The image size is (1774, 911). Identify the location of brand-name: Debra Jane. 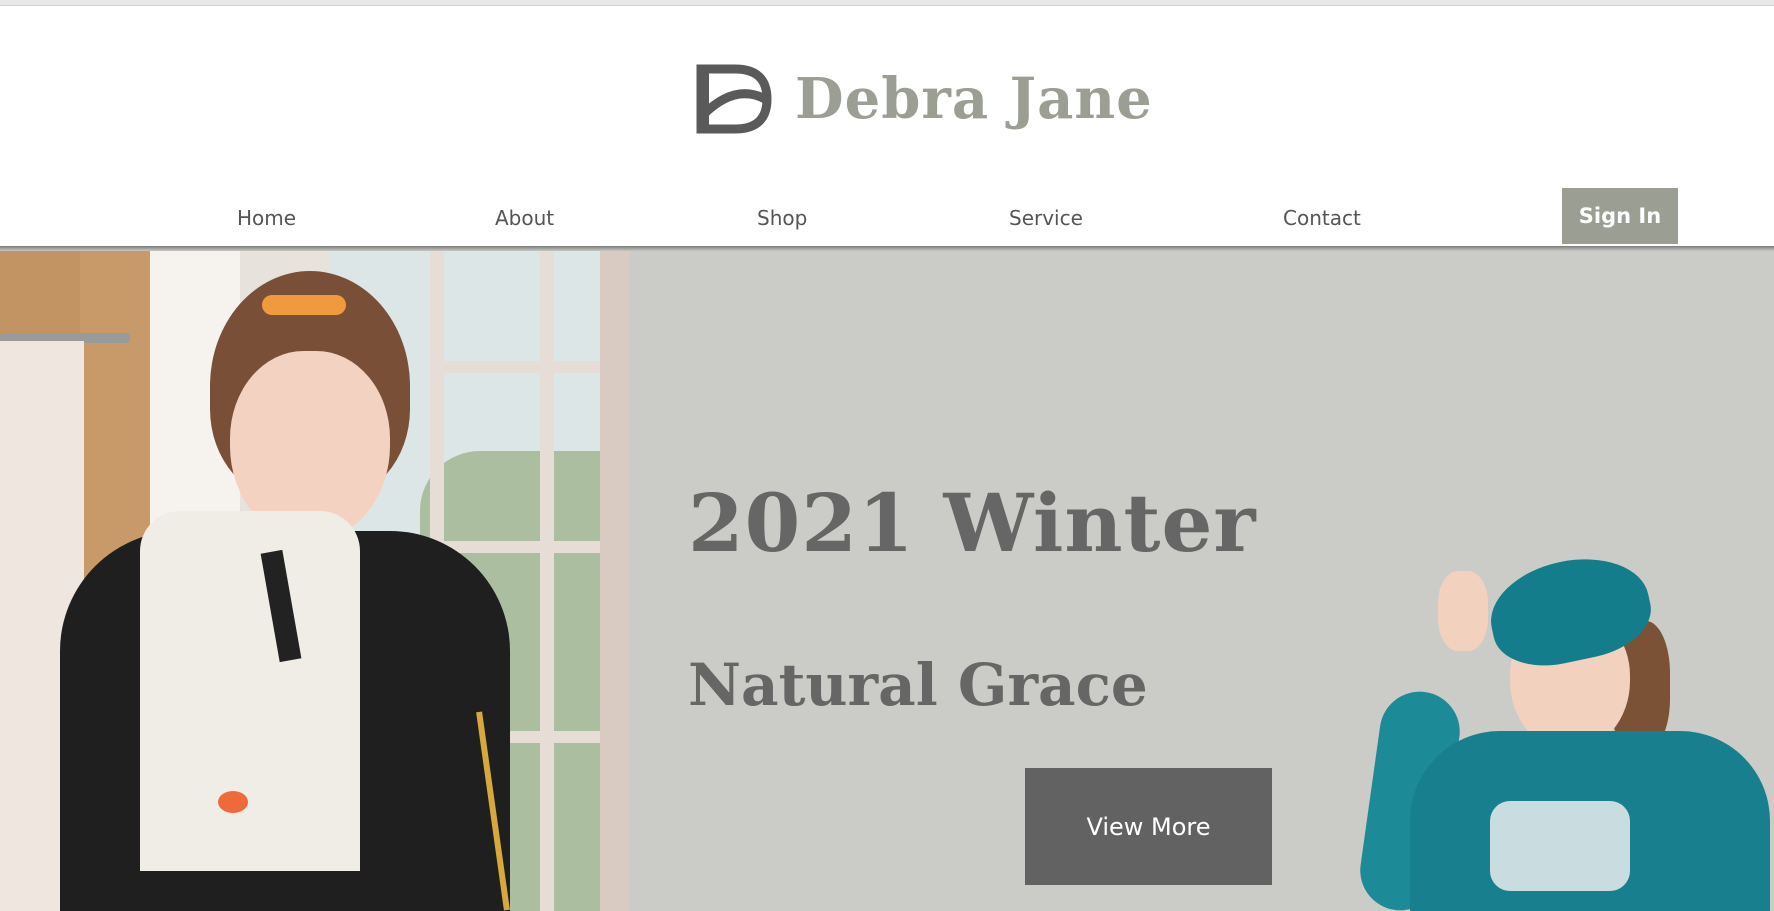
(974, 99).